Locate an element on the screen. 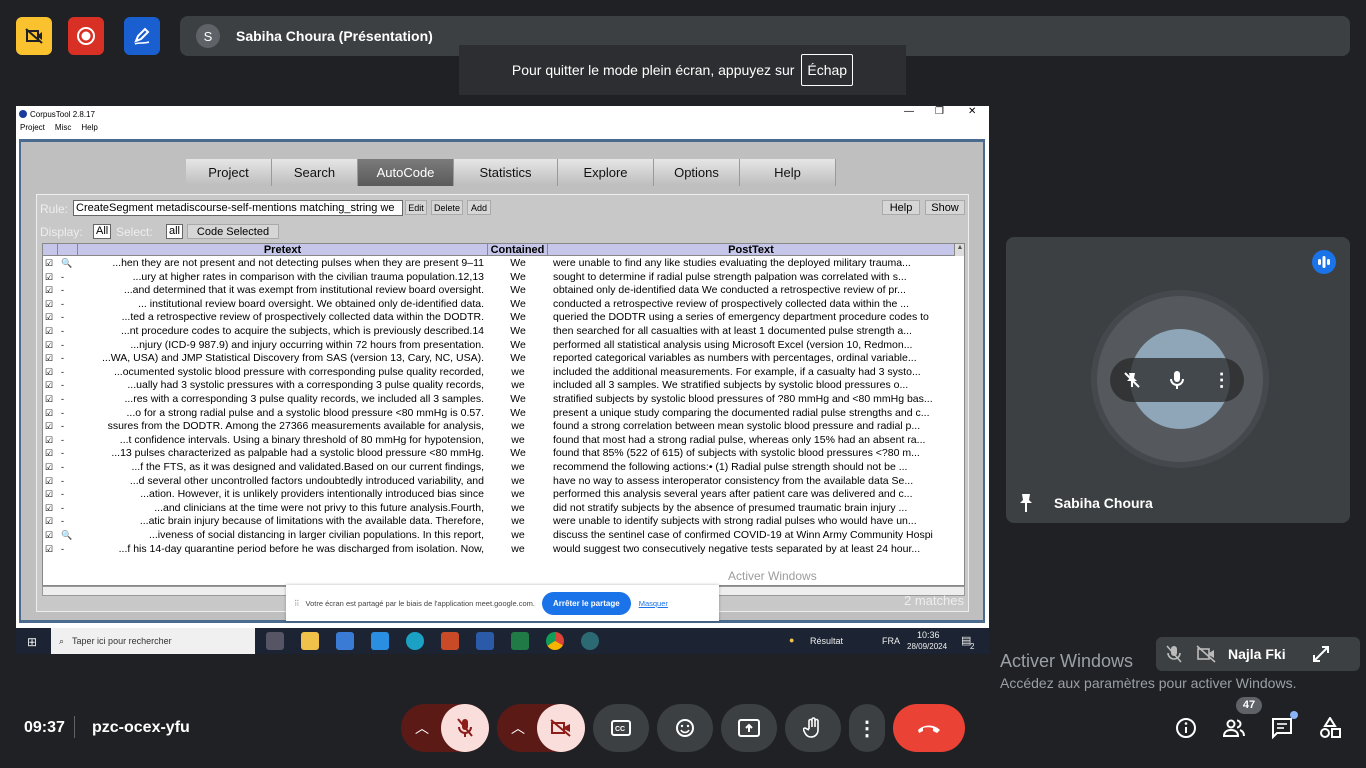  present-button is located at coordinates (749, 728).